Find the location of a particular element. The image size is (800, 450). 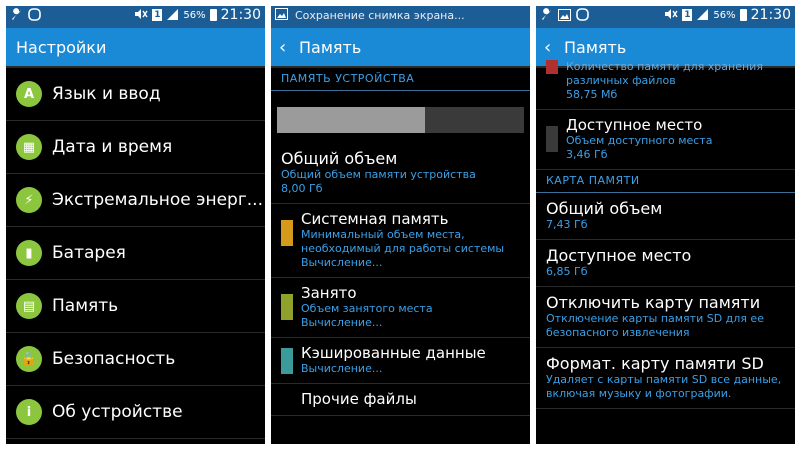

other-files-row: Прочие файлы is located at coordinates (400, 400).